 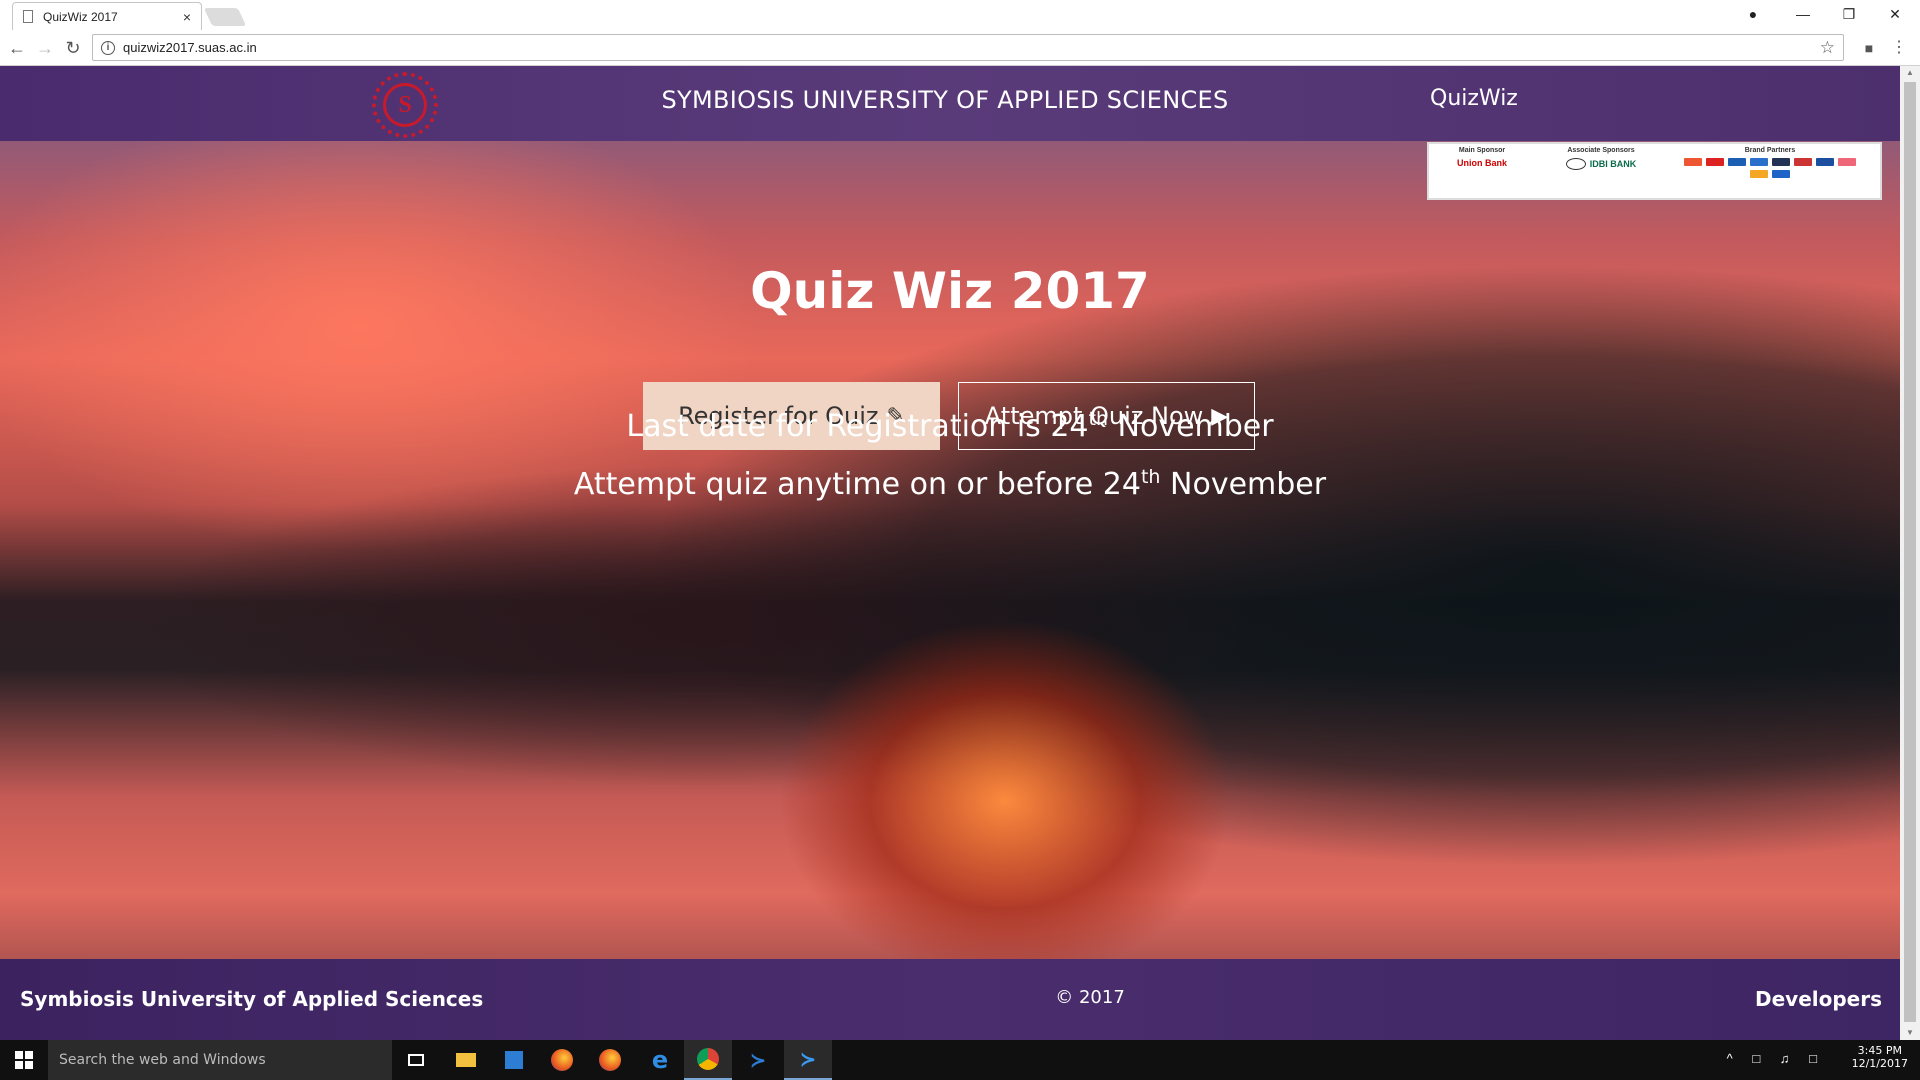 I want to click on address-bar: i quizwiz2017.suas.ac.in ☆, so click(x=968, y=47).